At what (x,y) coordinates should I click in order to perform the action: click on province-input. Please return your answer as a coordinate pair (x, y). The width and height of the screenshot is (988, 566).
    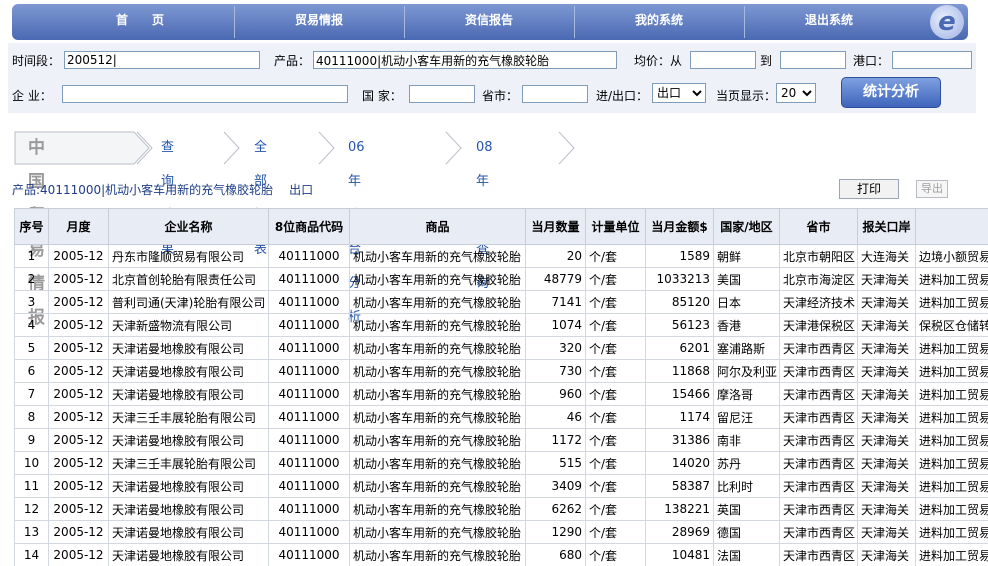
    Looking at the image, I should click on (555, 94).